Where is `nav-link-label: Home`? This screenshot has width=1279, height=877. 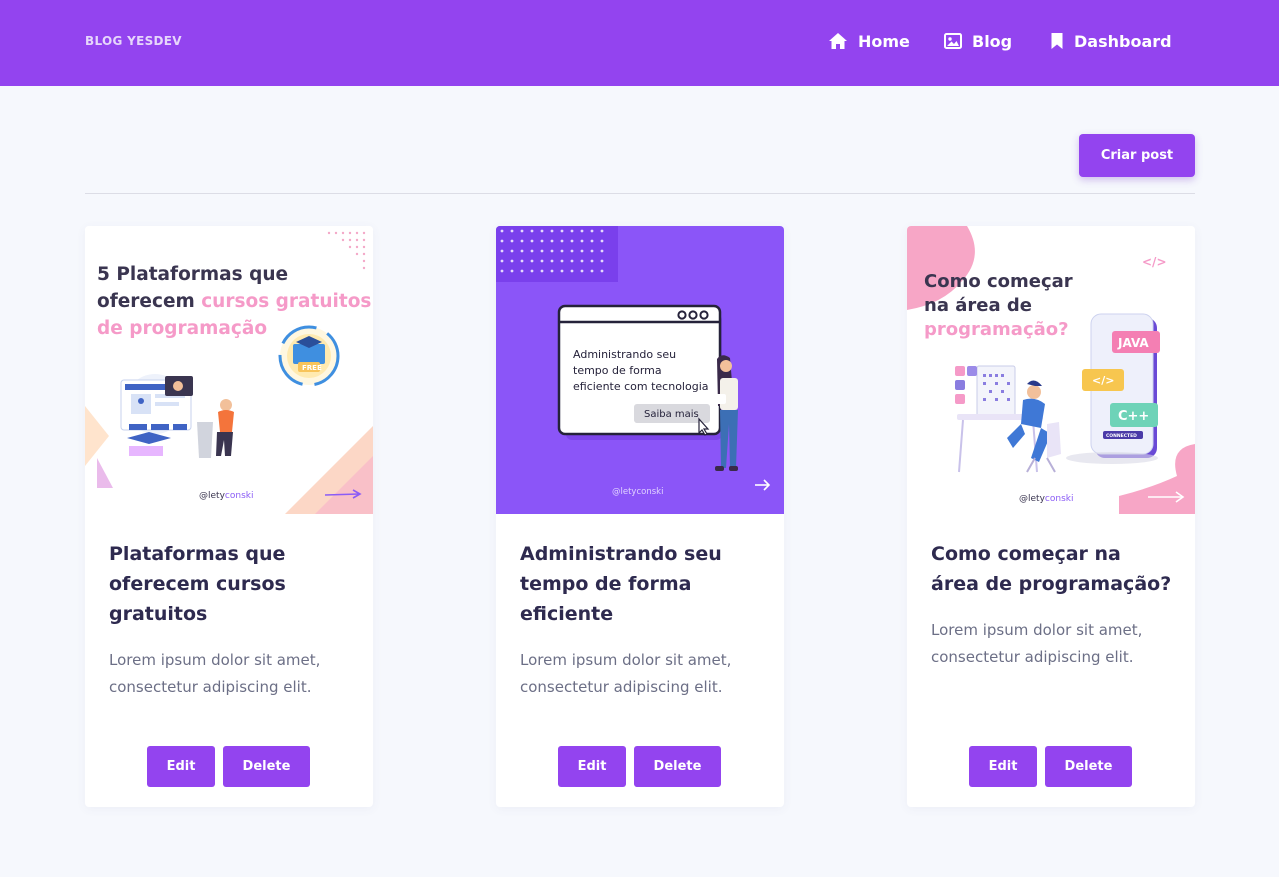 nav-link-label: Home is located at coordinates (884, 41).